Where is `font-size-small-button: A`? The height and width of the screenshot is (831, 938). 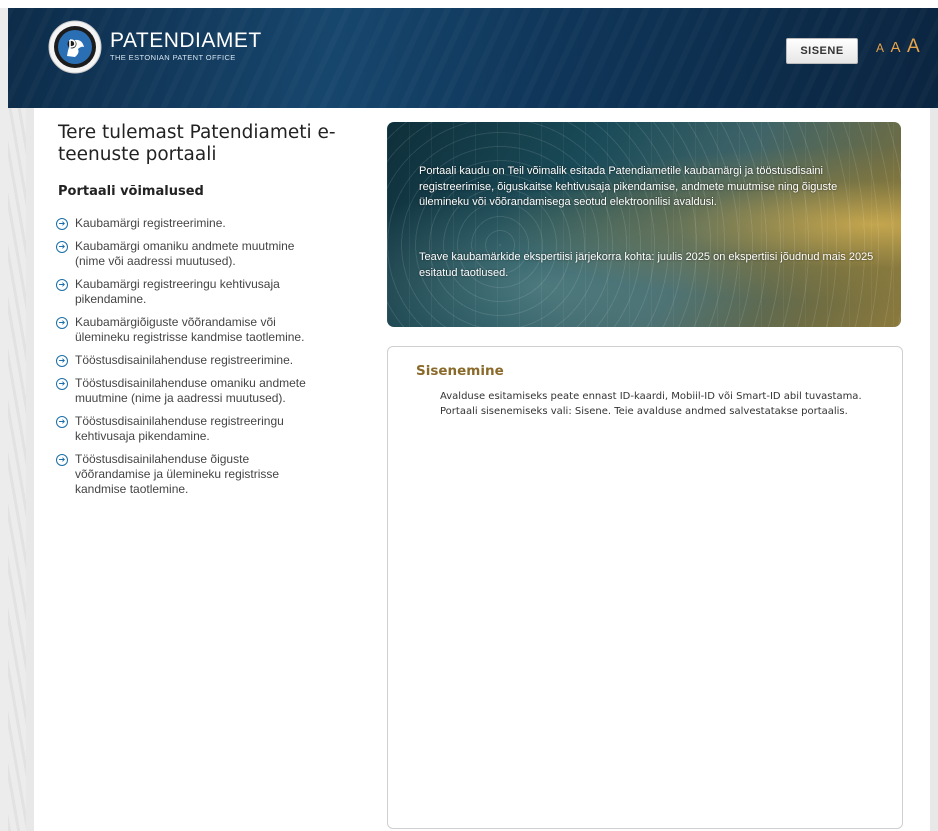 font-size-small-button: A is located at coordinates (880, 48).